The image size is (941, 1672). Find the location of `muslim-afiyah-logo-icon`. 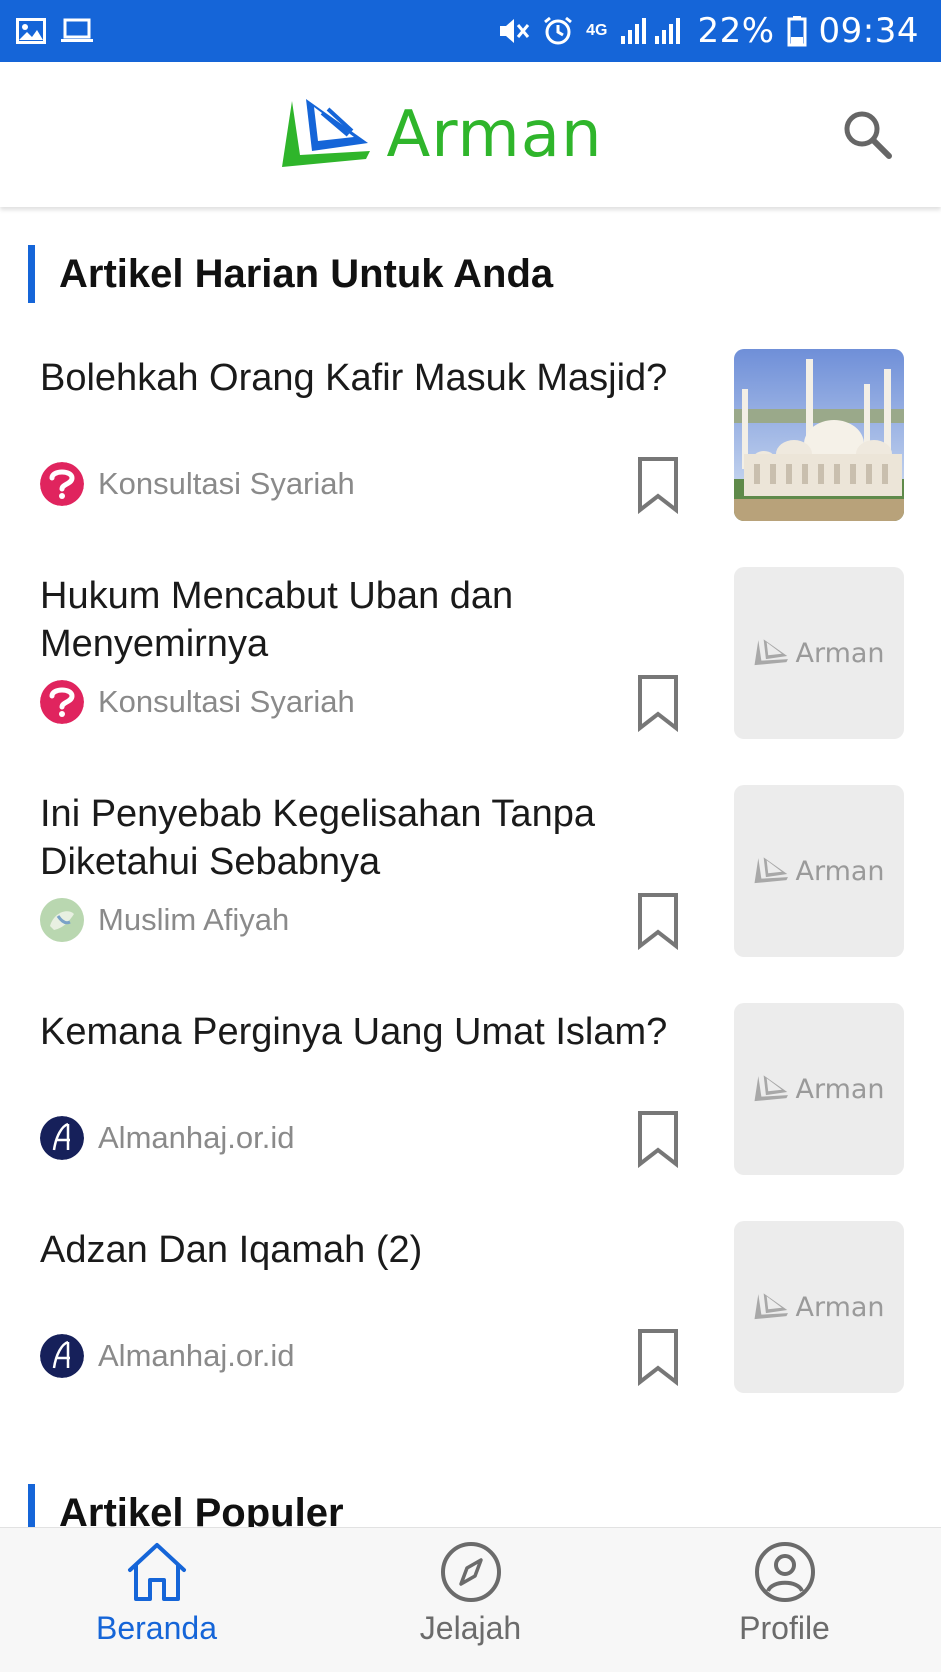

muslim-afiyah-logo-icon is located at coordinates (62, 920).